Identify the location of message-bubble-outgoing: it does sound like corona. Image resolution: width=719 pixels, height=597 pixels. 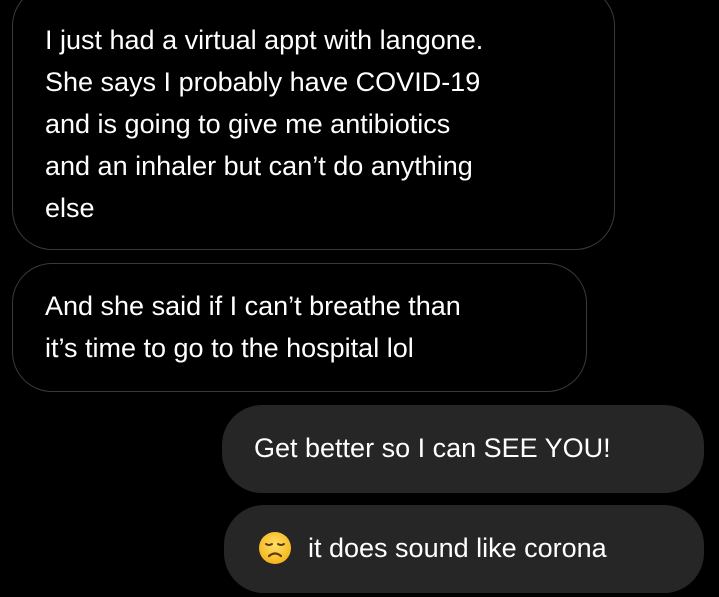
(464, 549).